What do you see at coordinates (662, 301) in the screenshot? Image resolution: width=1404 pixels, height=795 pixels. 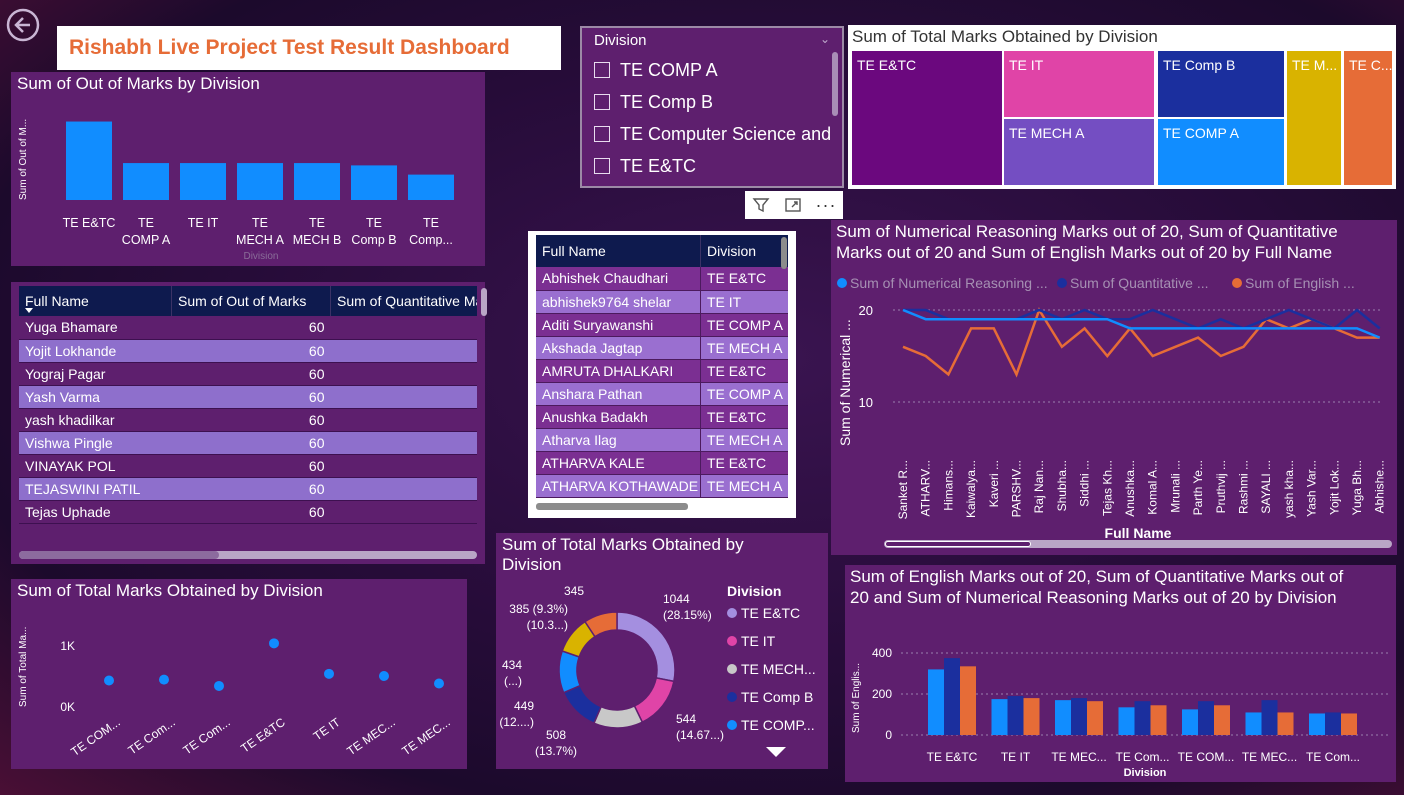 I see `table-row: abhishek9764 shelar TE IT` at bounding box center [662, 301].